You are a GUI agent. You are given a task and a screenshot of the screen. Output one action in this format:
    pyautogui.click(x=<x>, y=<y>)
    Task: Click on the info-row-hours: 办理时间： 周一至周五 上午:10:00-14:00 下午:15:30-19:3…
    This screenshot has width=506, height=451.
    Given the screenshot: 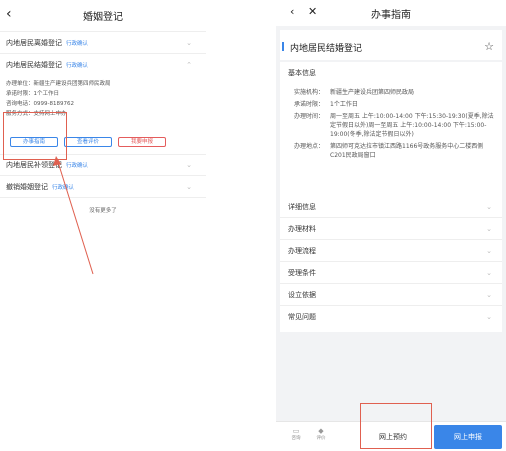 What is the action you would take?
    pyautogui.click(x=394, y=125)
    